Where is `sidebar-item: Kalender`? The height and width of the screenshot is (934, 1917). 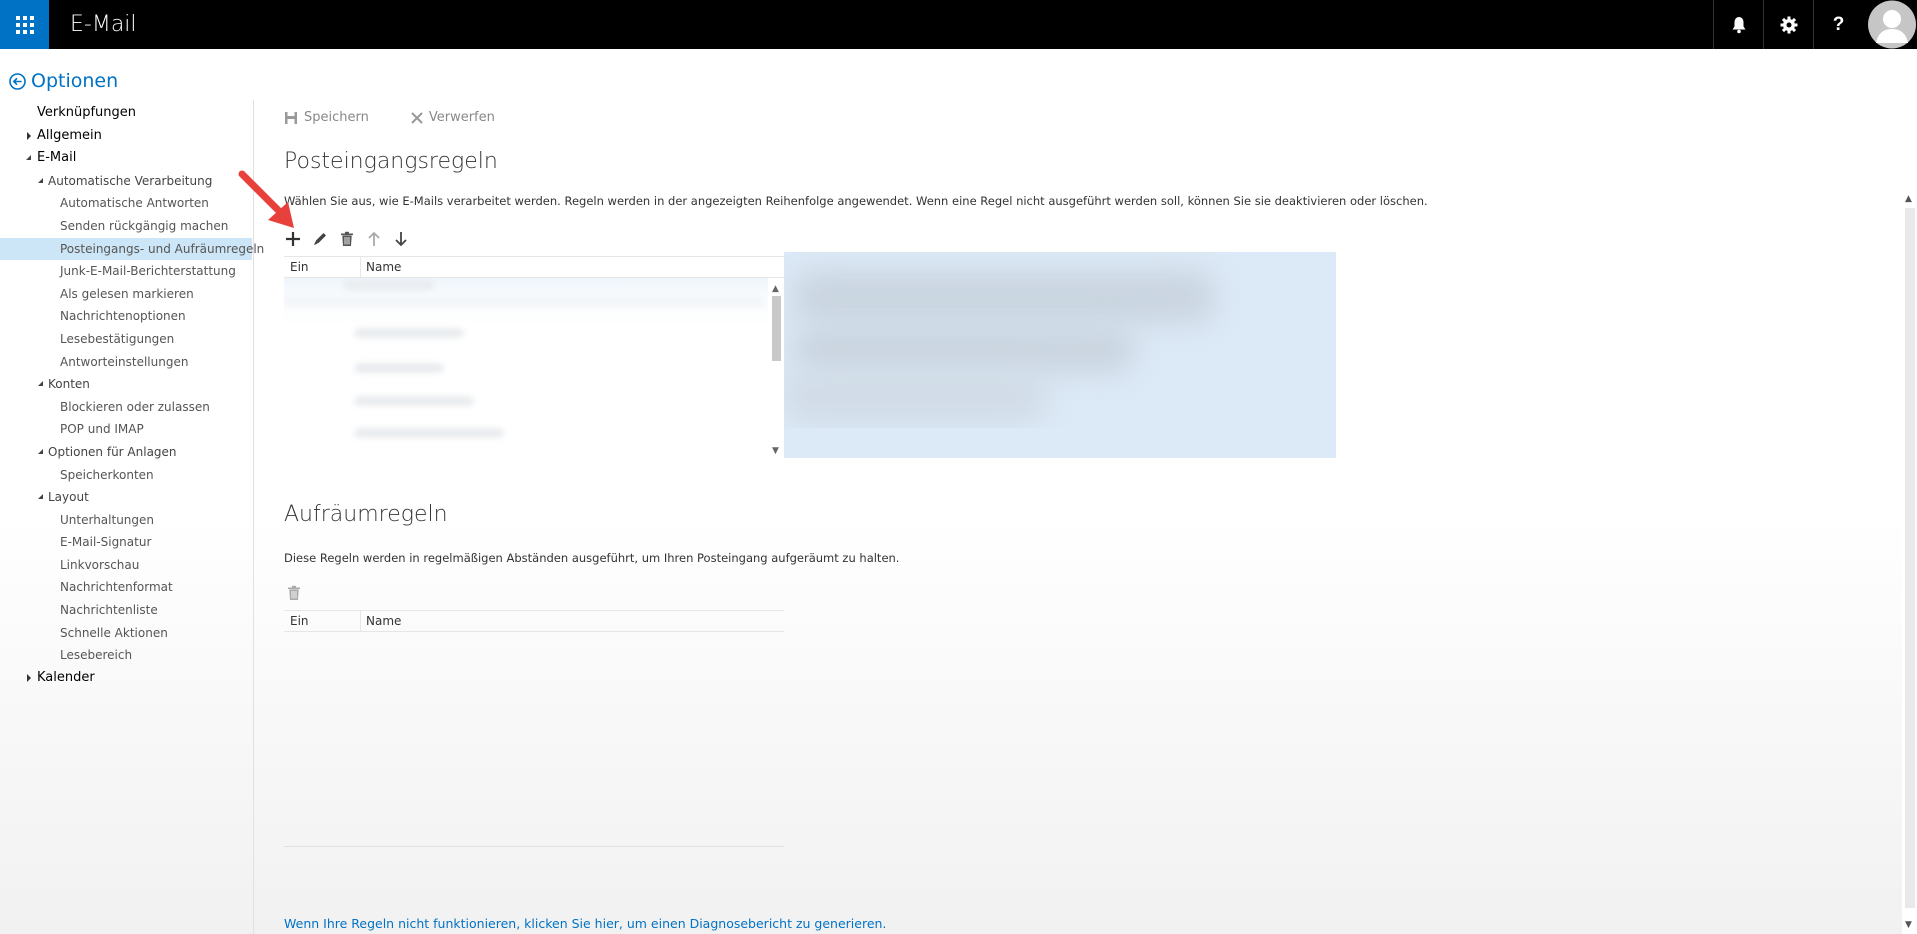 sidebar-item: Kalender is located at coordinates (126, 678).